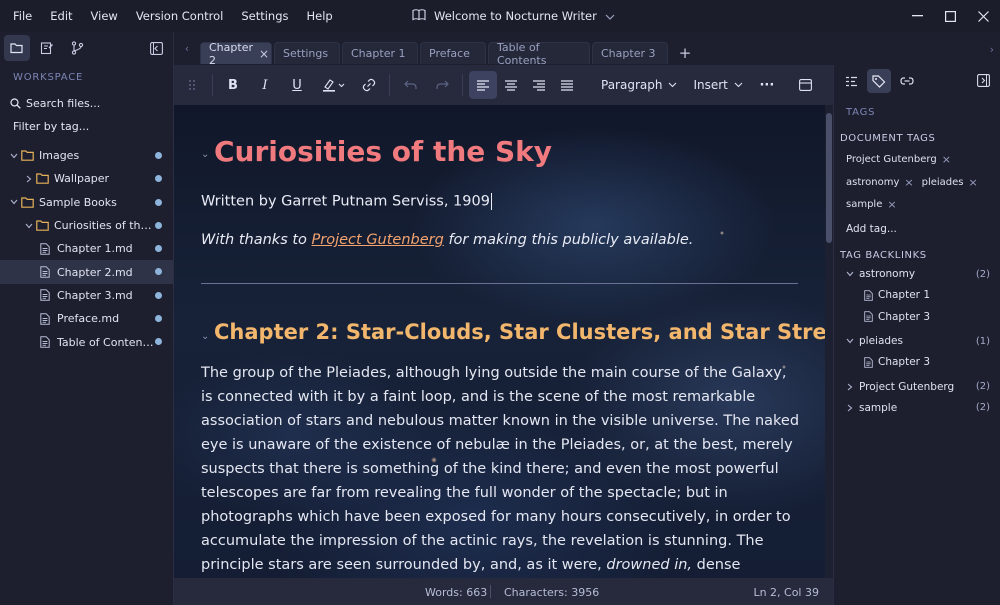 The height and width of the screenshot is (605, 1000). Describe the element at coordinates (378, 240) in the screenshot. I see `project-gutenberg-link: Project Gutenberg` at that location.